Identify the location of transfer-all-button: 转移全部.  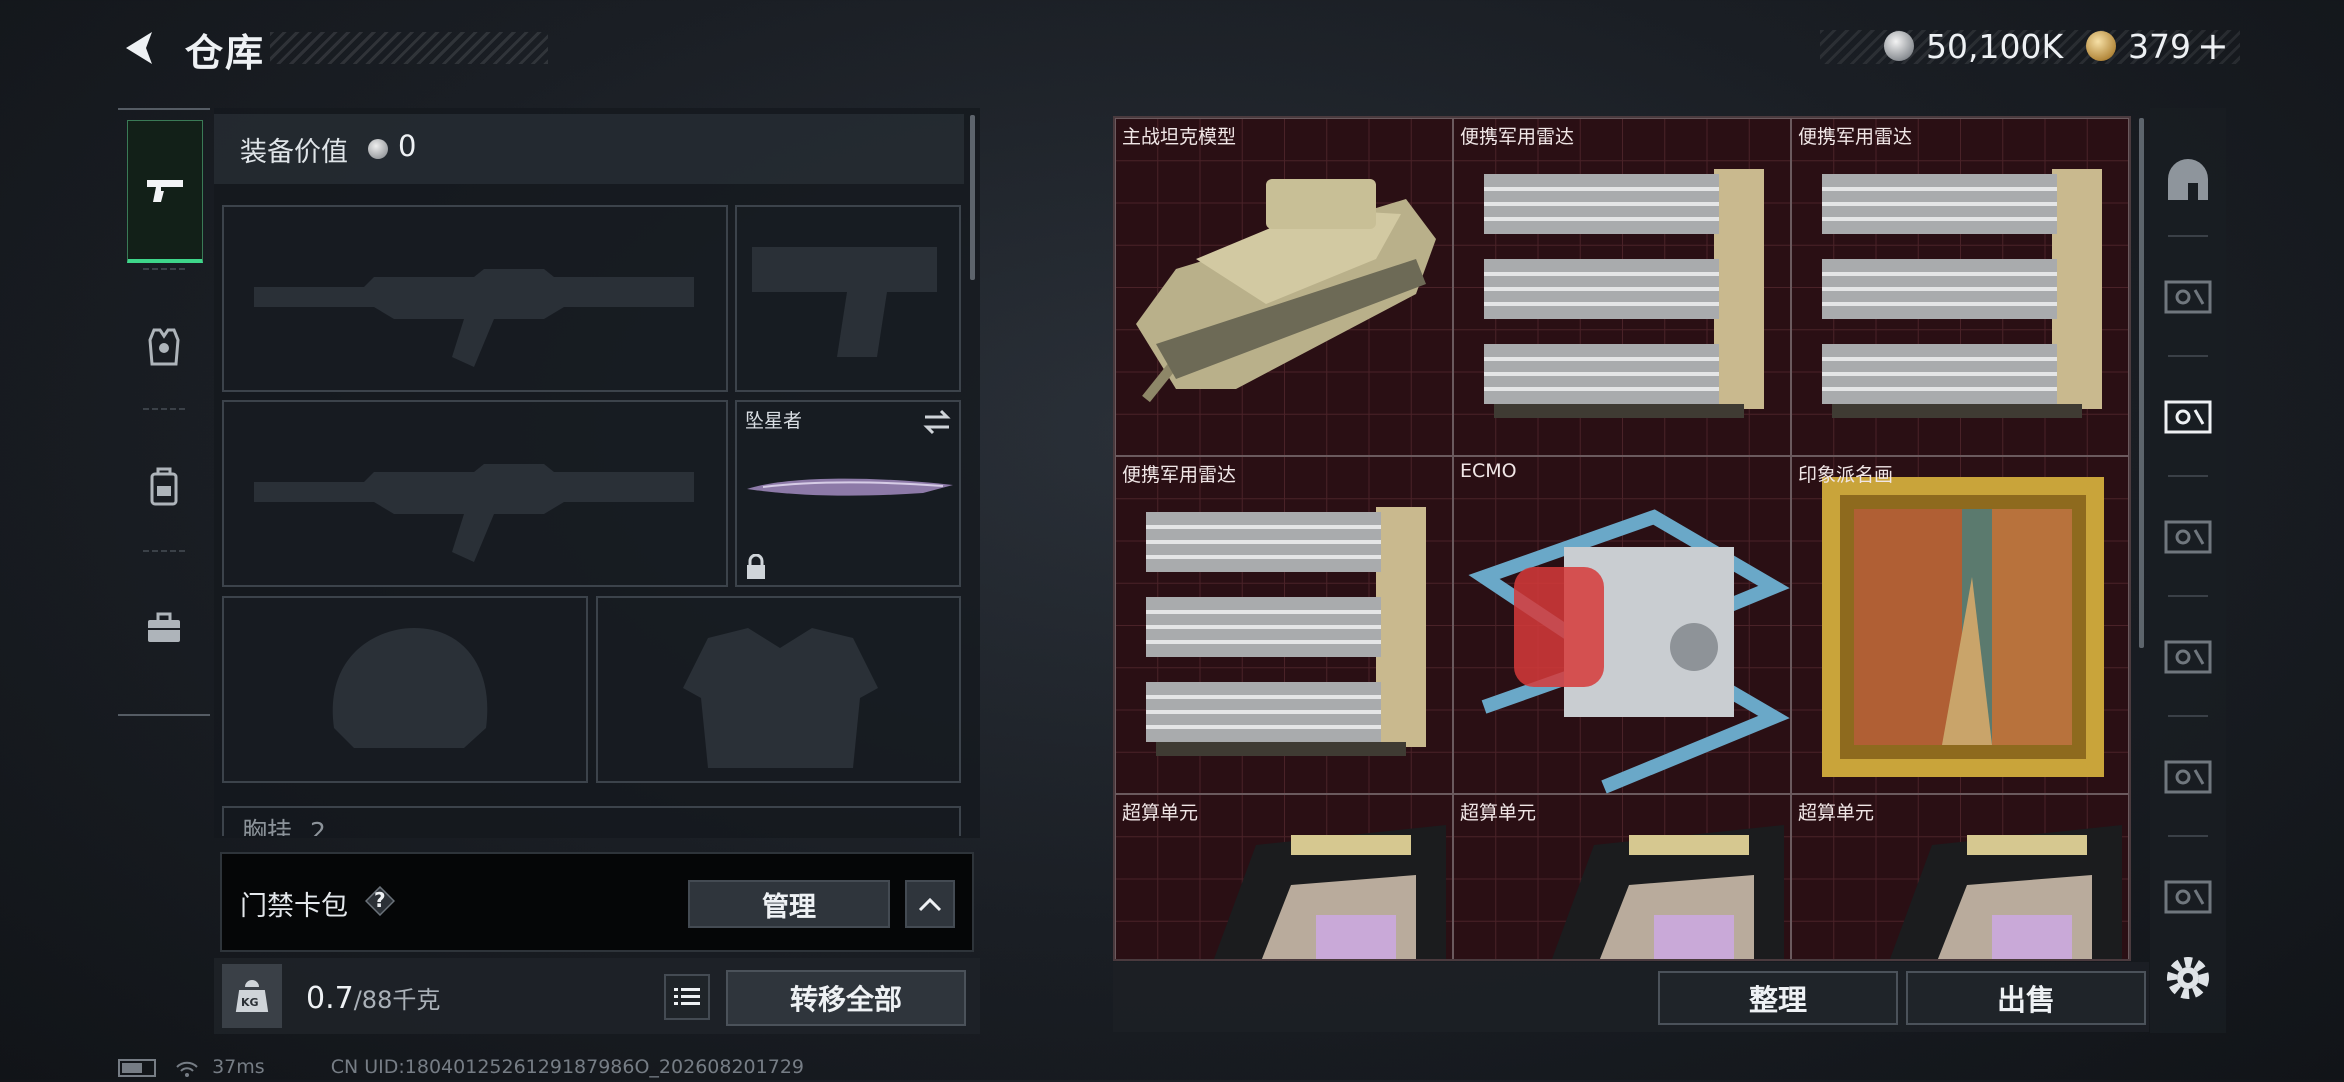
(846, 998).